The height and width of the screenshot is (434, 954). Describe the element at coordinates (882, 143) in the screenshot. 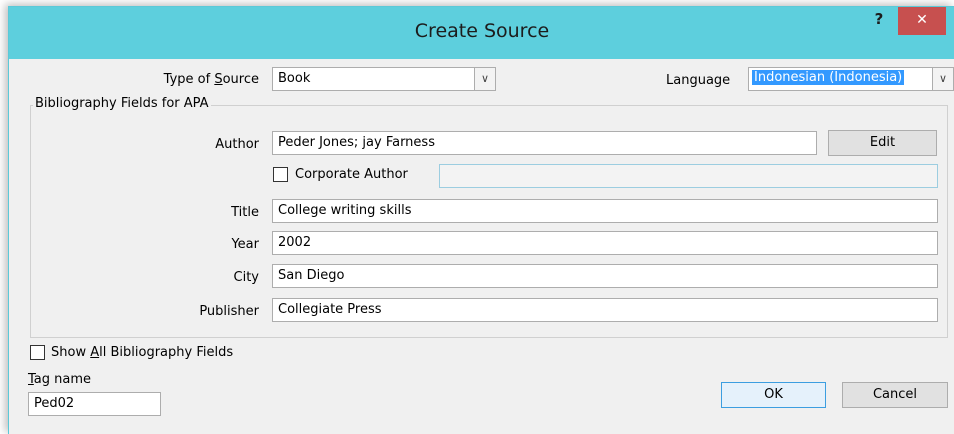

I see `edit-button: Edit` at that location.